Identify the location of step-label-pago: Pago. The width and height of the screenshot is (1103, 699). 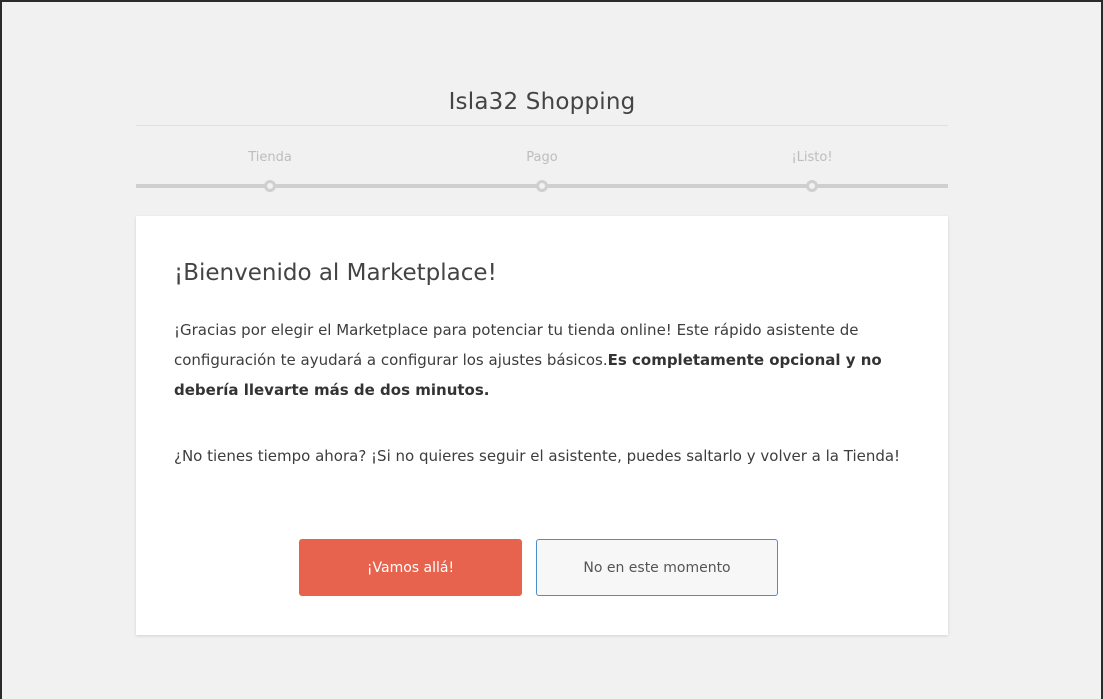
(542, 157).